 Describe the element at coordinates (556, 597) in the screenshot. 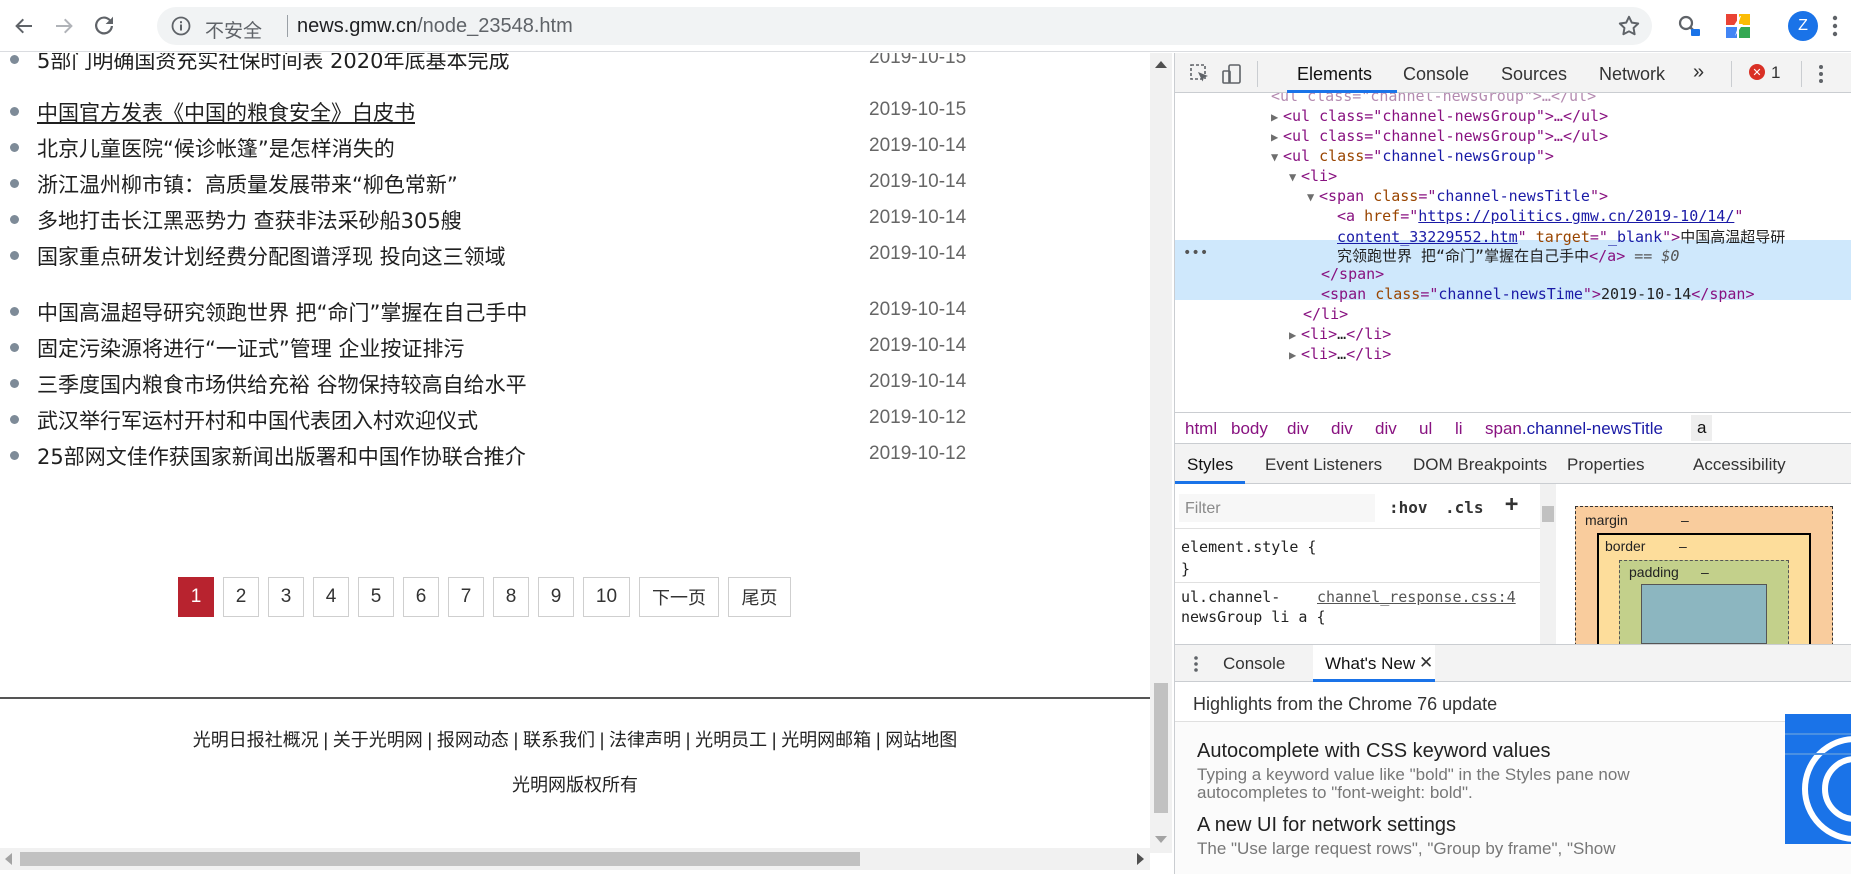

I see `page-9-button: 9` at that location.